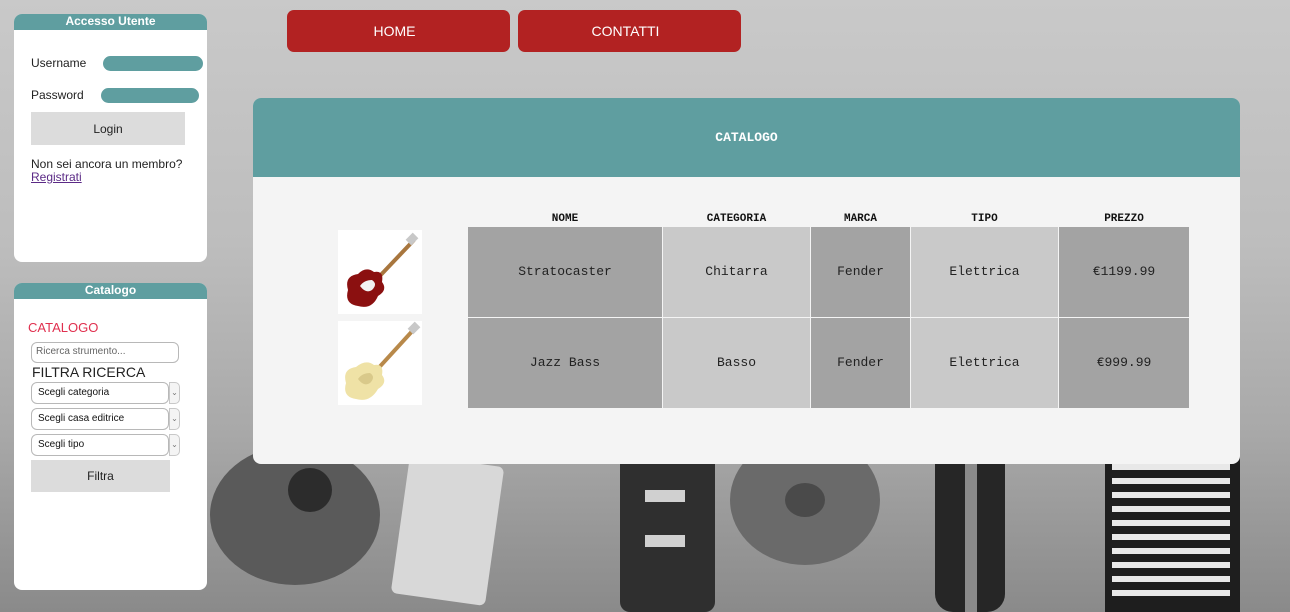 Image resolution: width=1290 pixels, height=612 pixels. I want to click on category-select: Scegli categoria ⌄, so click(105, 393).